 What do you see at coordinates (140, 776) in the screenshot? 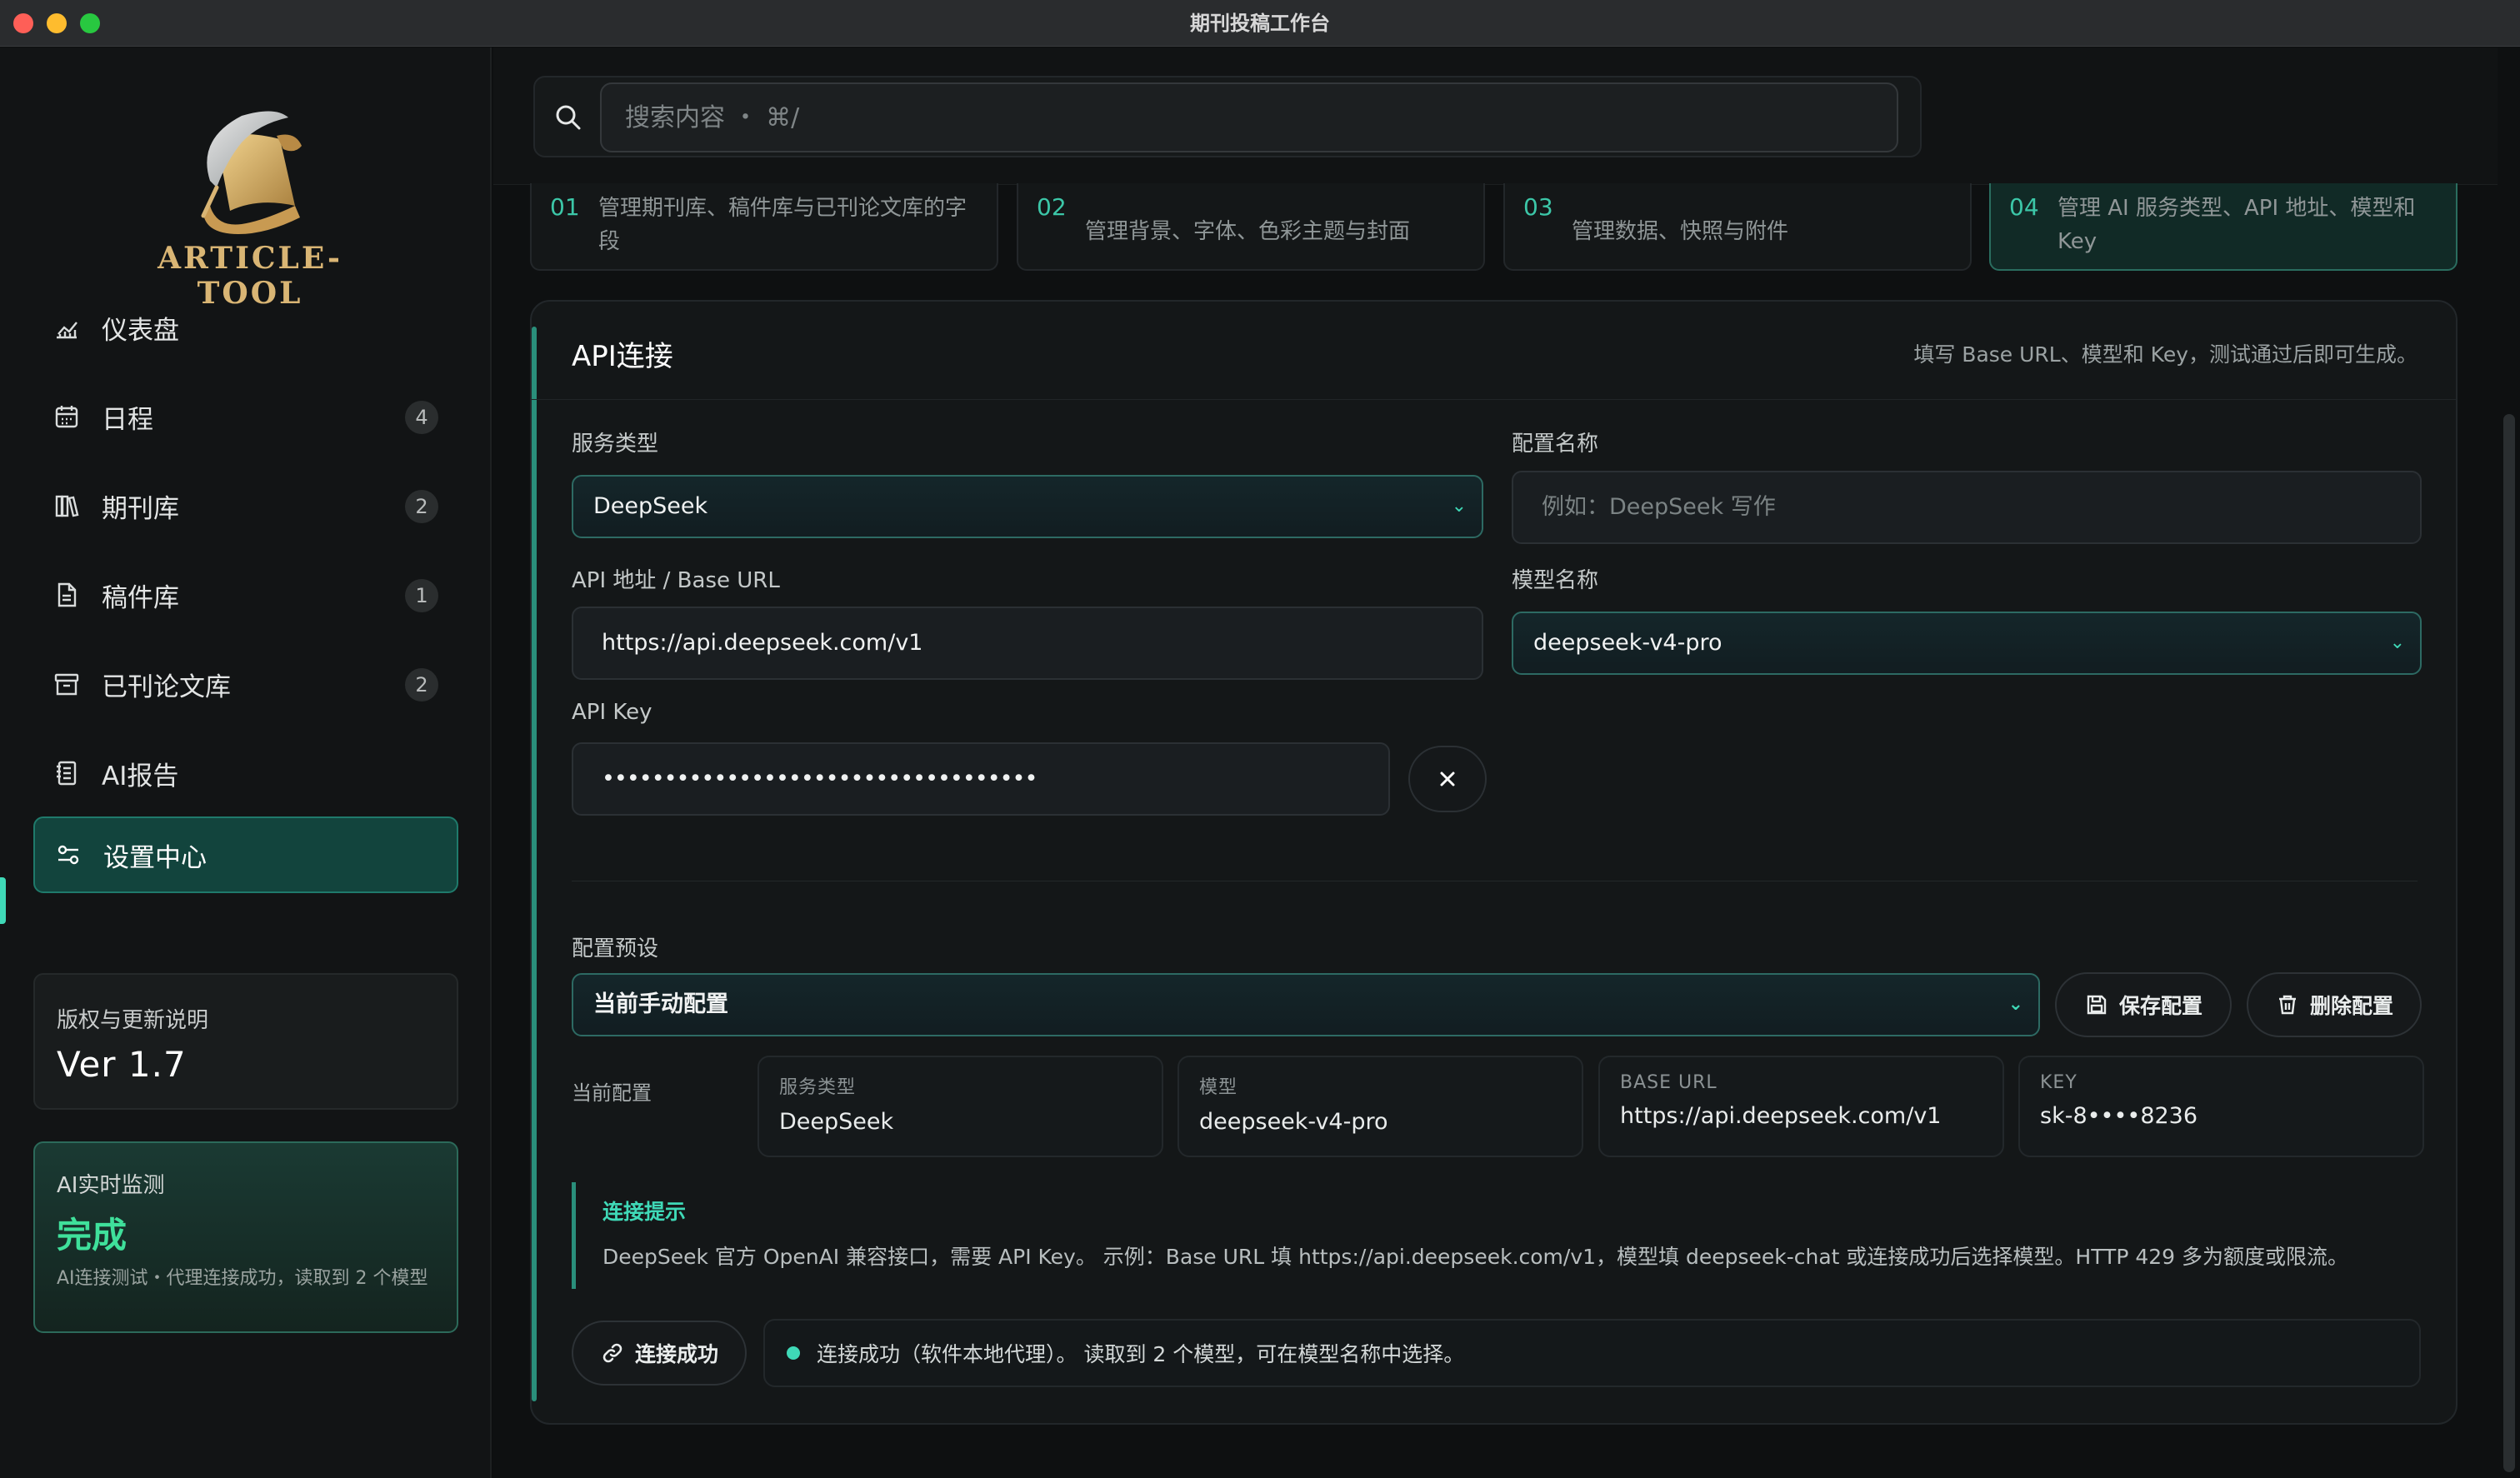
I see `sidebar-item-label: AI报告` at bounding box center [140, 776].